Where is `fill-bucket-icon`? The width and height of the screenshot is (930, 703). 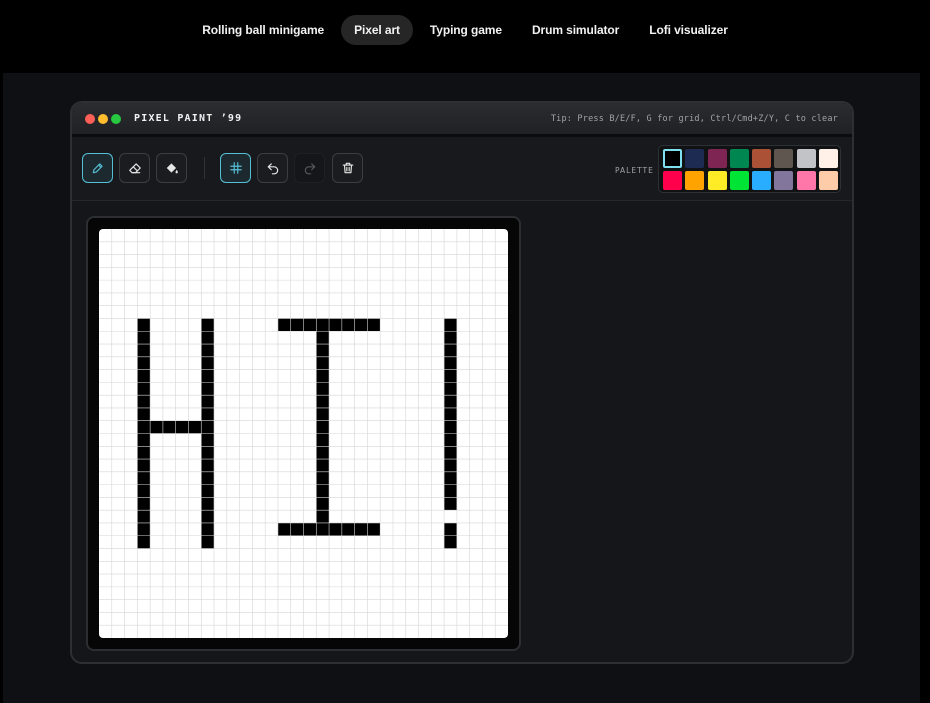 fill-bucket-icon is located at coordinates (172, 168).